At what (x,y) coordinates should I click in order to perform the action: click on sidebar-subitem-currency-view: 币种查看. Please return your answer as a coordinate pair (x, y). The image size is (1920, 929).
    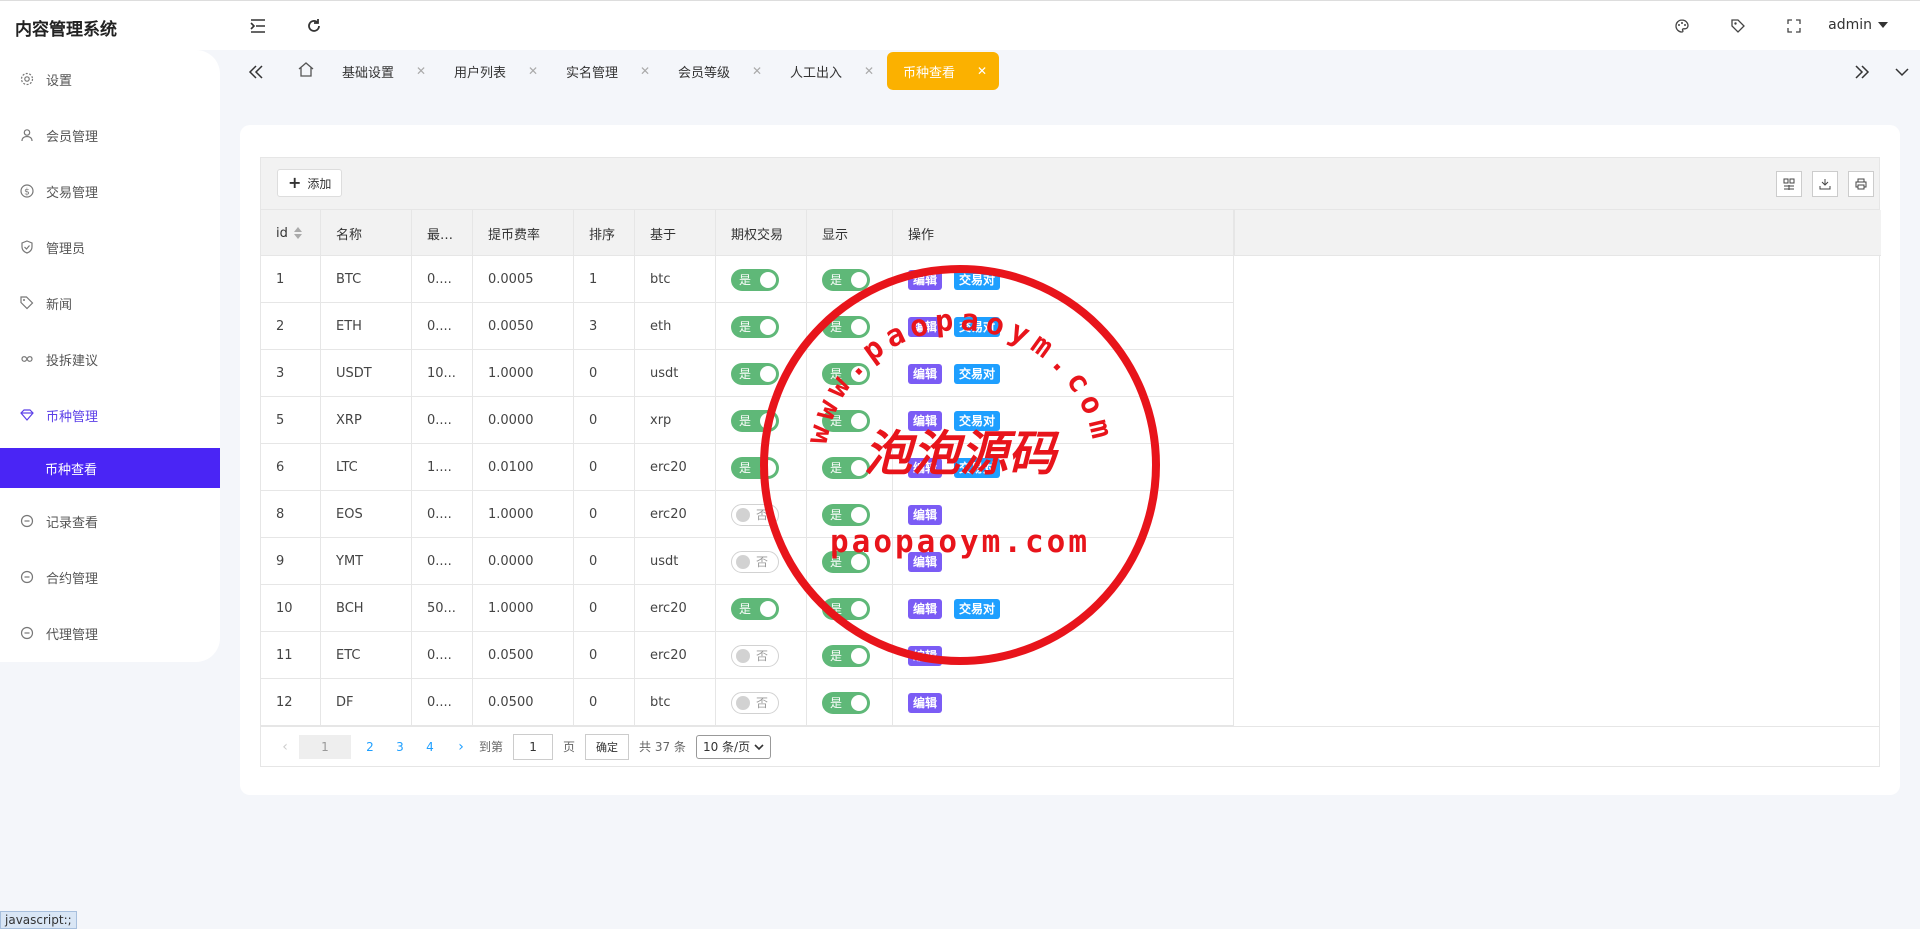
    Looking at the image, I should click on (110, 468).